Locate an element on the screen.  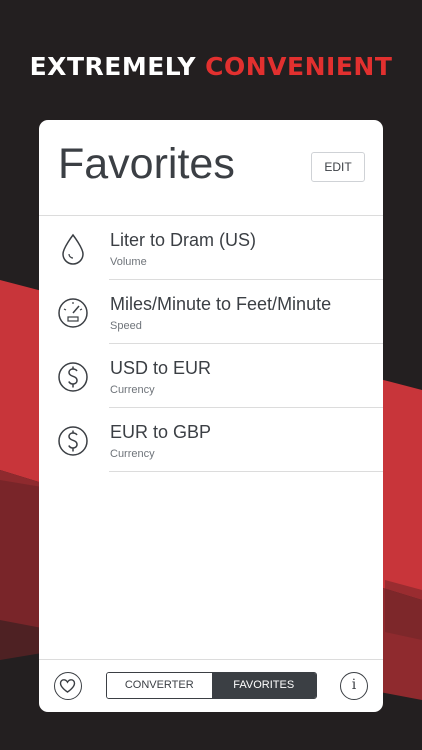
favorite-name: USD to EUR is located at coordinates (161, 368).